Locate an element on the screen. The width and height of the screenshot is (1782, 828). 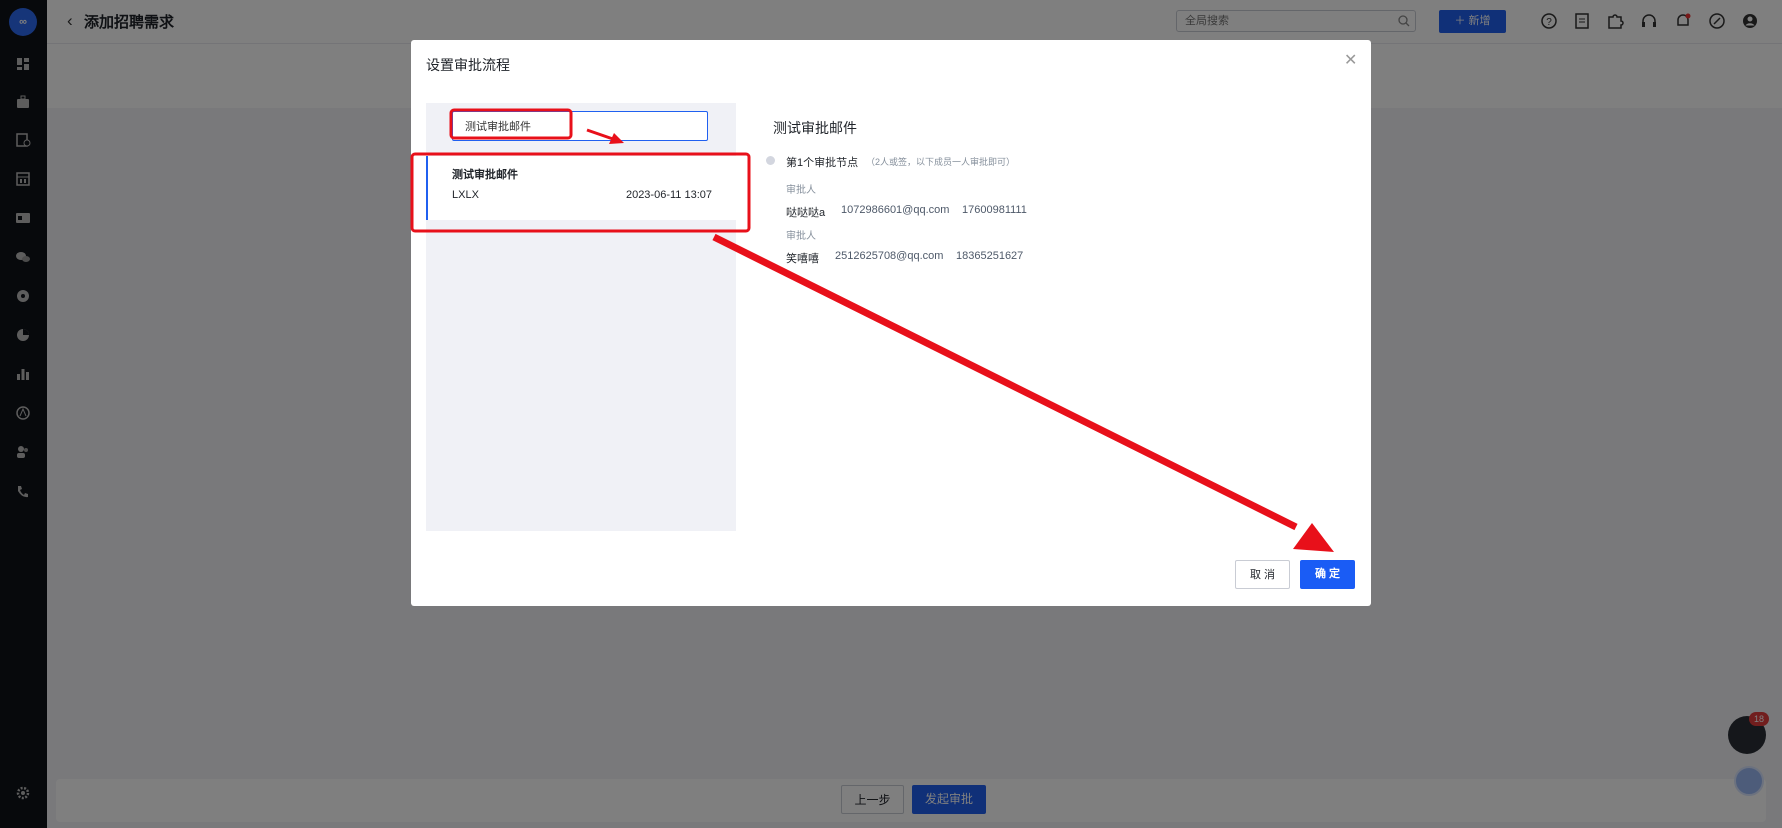
confirm-button: 确 定 is located at coordinates (1327, 574).